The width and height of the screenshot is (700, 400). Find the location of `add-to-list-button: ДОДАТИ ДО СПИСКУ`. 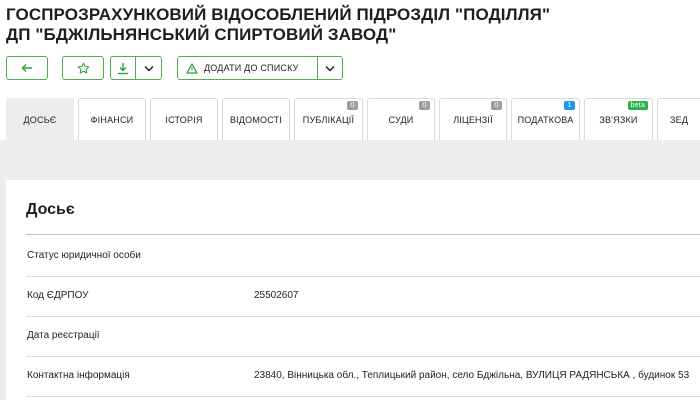

add-to-list-button: ДОДАТИ ДО СПИСКУ is located at coordinates (260, 68).